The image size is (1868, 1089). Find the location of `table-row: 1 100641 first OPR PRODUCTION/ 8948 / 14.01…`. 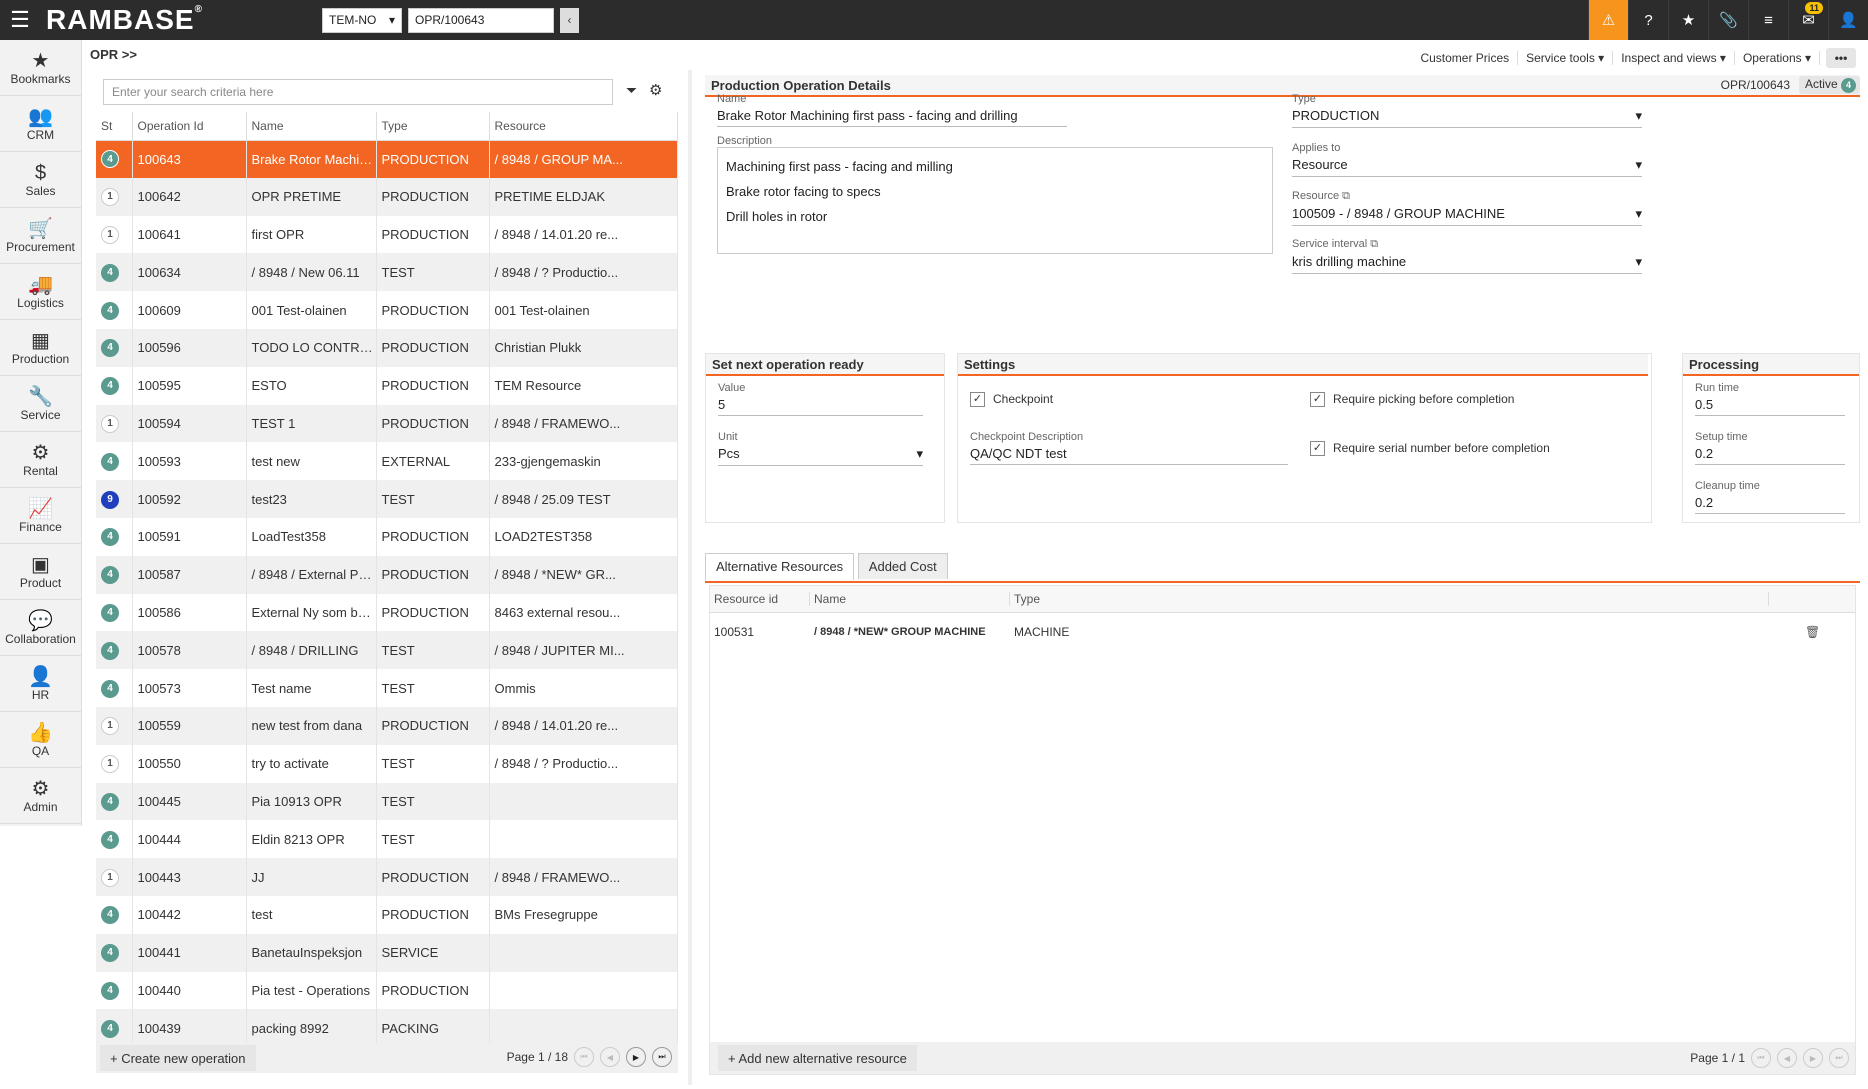

table-row: 1 100641 first OPR PRODUCTION/ 8948 / 14.01… is located at coordinates (387, 234).